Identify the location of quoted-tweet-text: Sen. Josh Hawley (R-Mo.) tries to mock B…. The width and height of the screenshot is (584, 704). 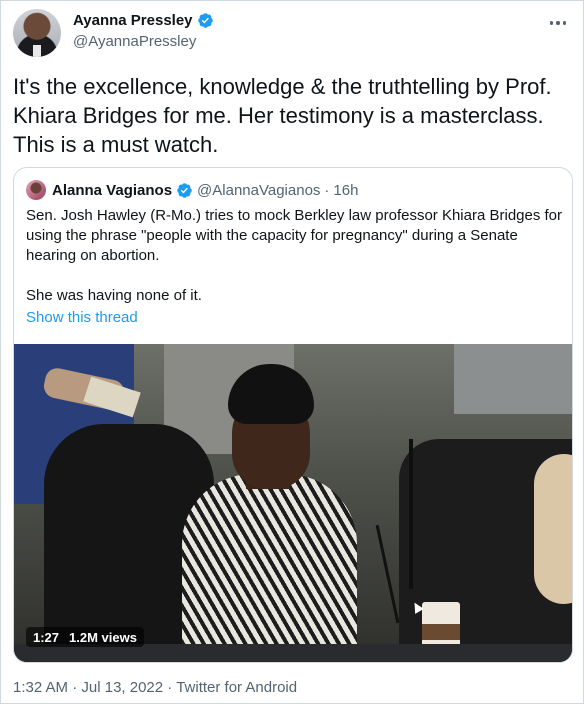
(294, 256).